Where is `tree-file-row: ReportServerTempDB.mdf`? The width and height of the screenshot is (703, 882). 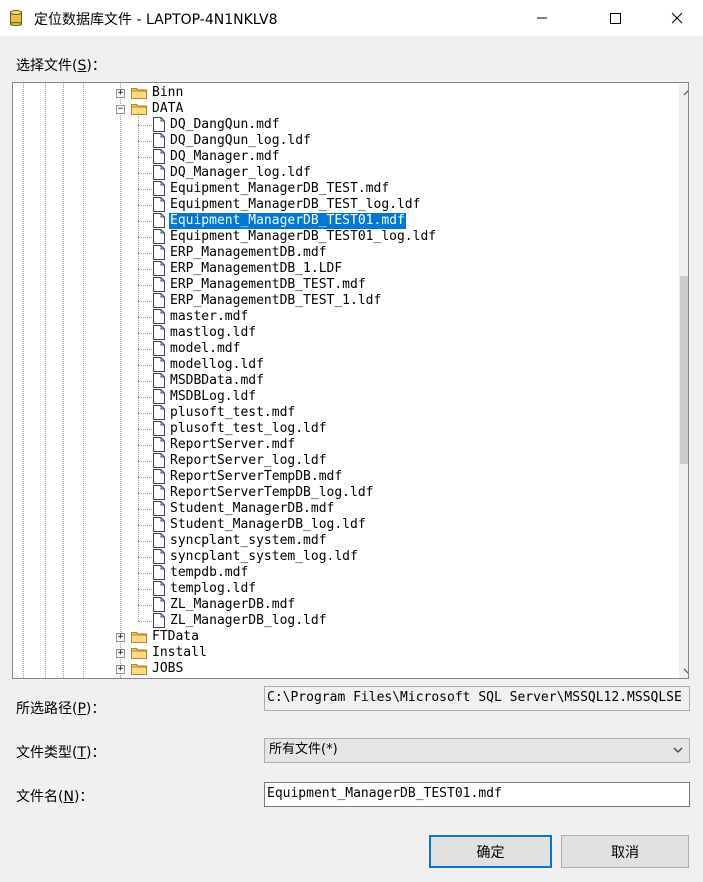 tree-file-row: ReportServerTempDB.mdf is located at coordinates (338, 477).